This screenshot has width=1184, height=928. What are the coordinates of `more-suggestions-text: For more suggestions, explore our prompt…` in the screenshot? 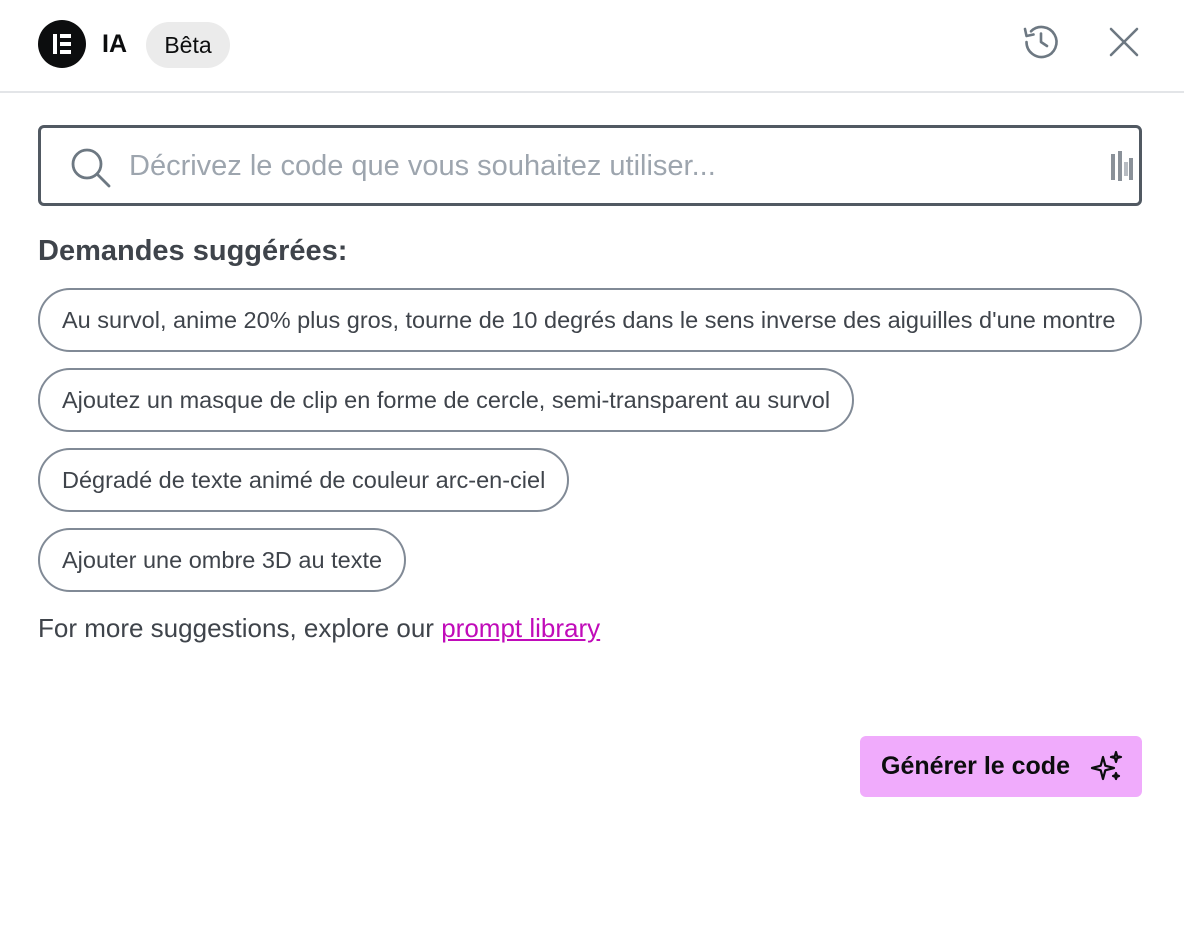 It's located at (319, 628).